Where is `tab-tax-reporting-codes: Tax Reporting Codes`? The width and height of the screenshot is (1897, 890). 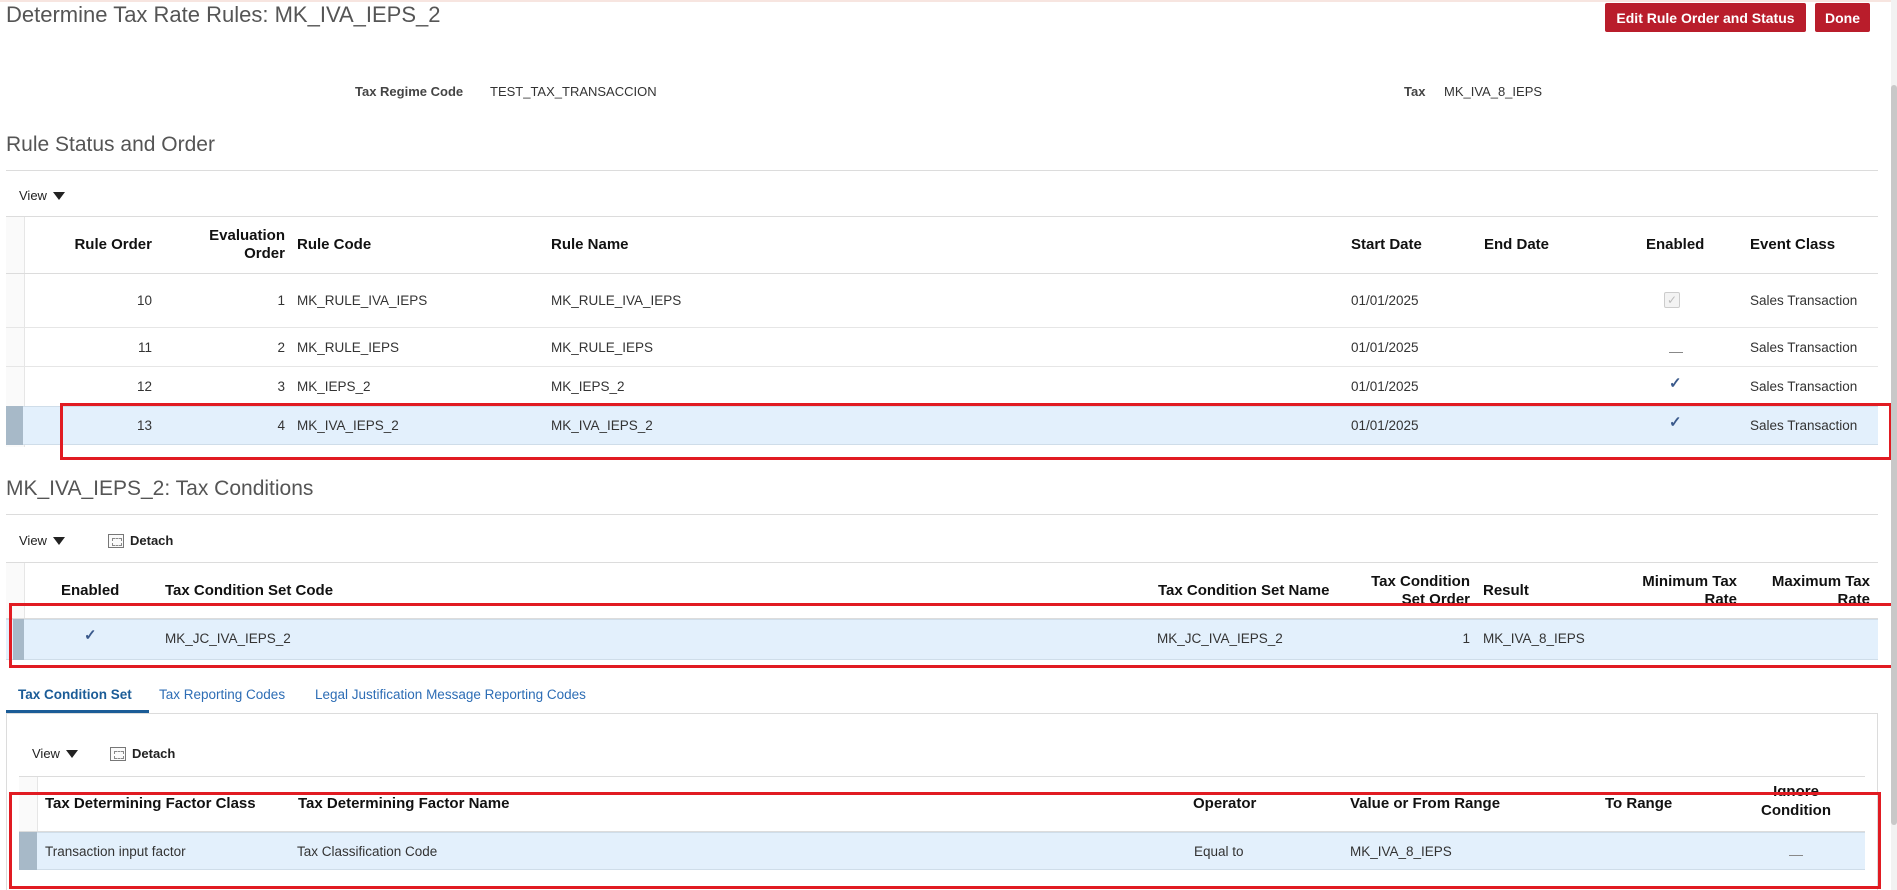
tab-tax-reporting-codes: Tax Reporting Codes is located at coordinates (222, 694).